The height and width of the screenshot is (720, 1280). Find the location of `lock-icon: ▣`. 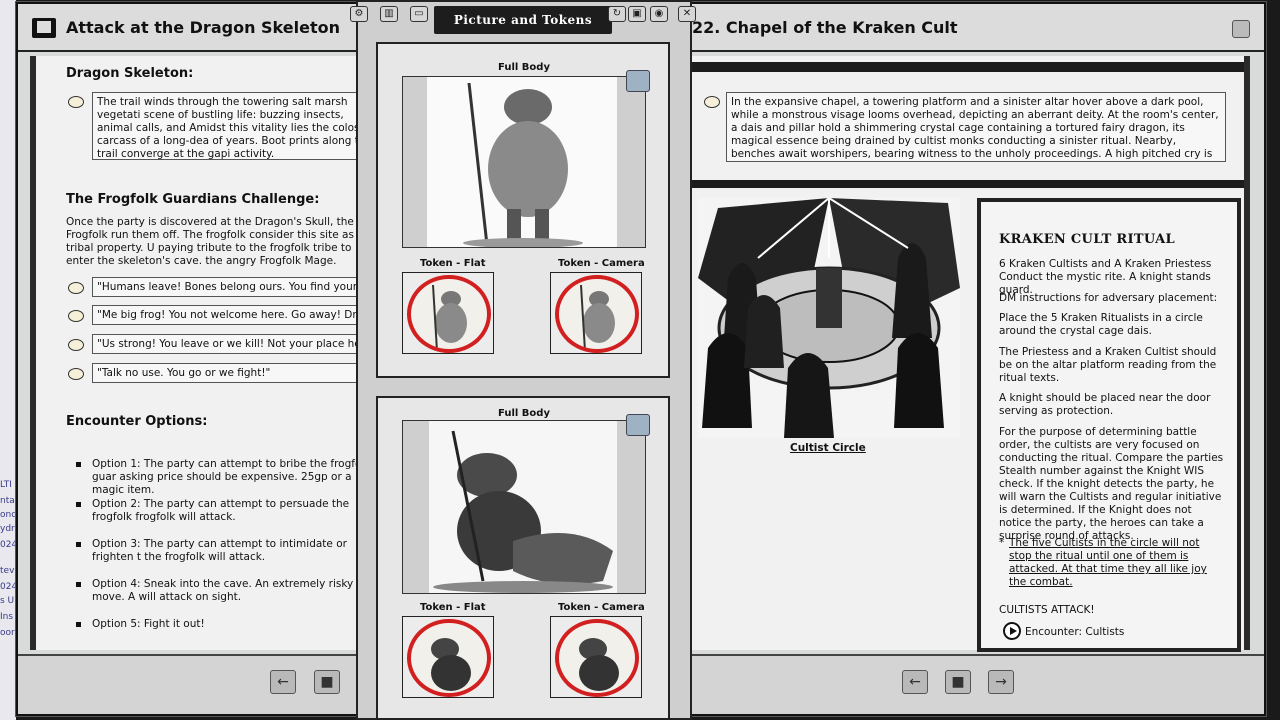

lock-icon: ▣ is located at coordinates (637, 14).